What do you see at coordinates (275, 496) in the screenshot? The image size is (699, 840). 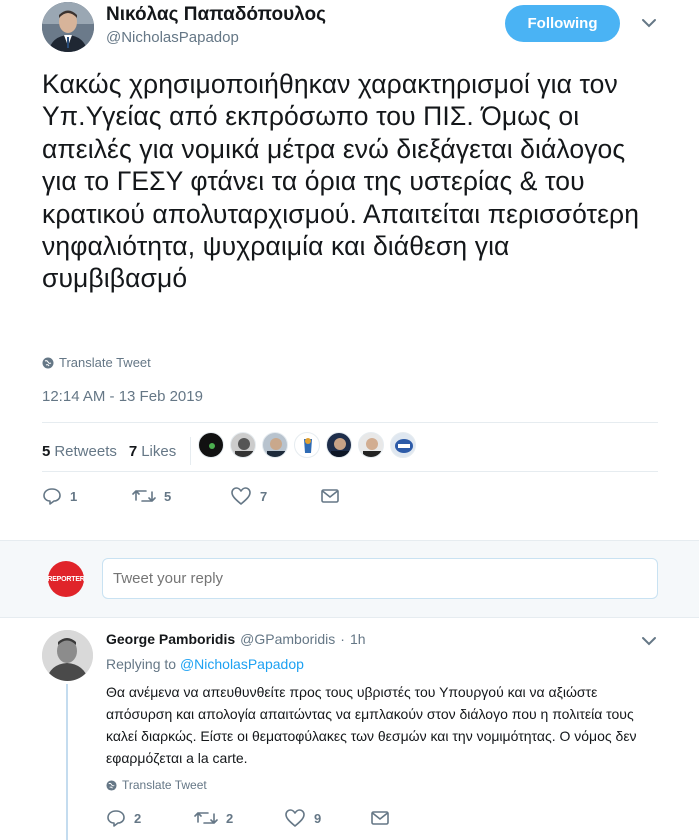 I see `like-button: 7` at bounding box center [275, 496].